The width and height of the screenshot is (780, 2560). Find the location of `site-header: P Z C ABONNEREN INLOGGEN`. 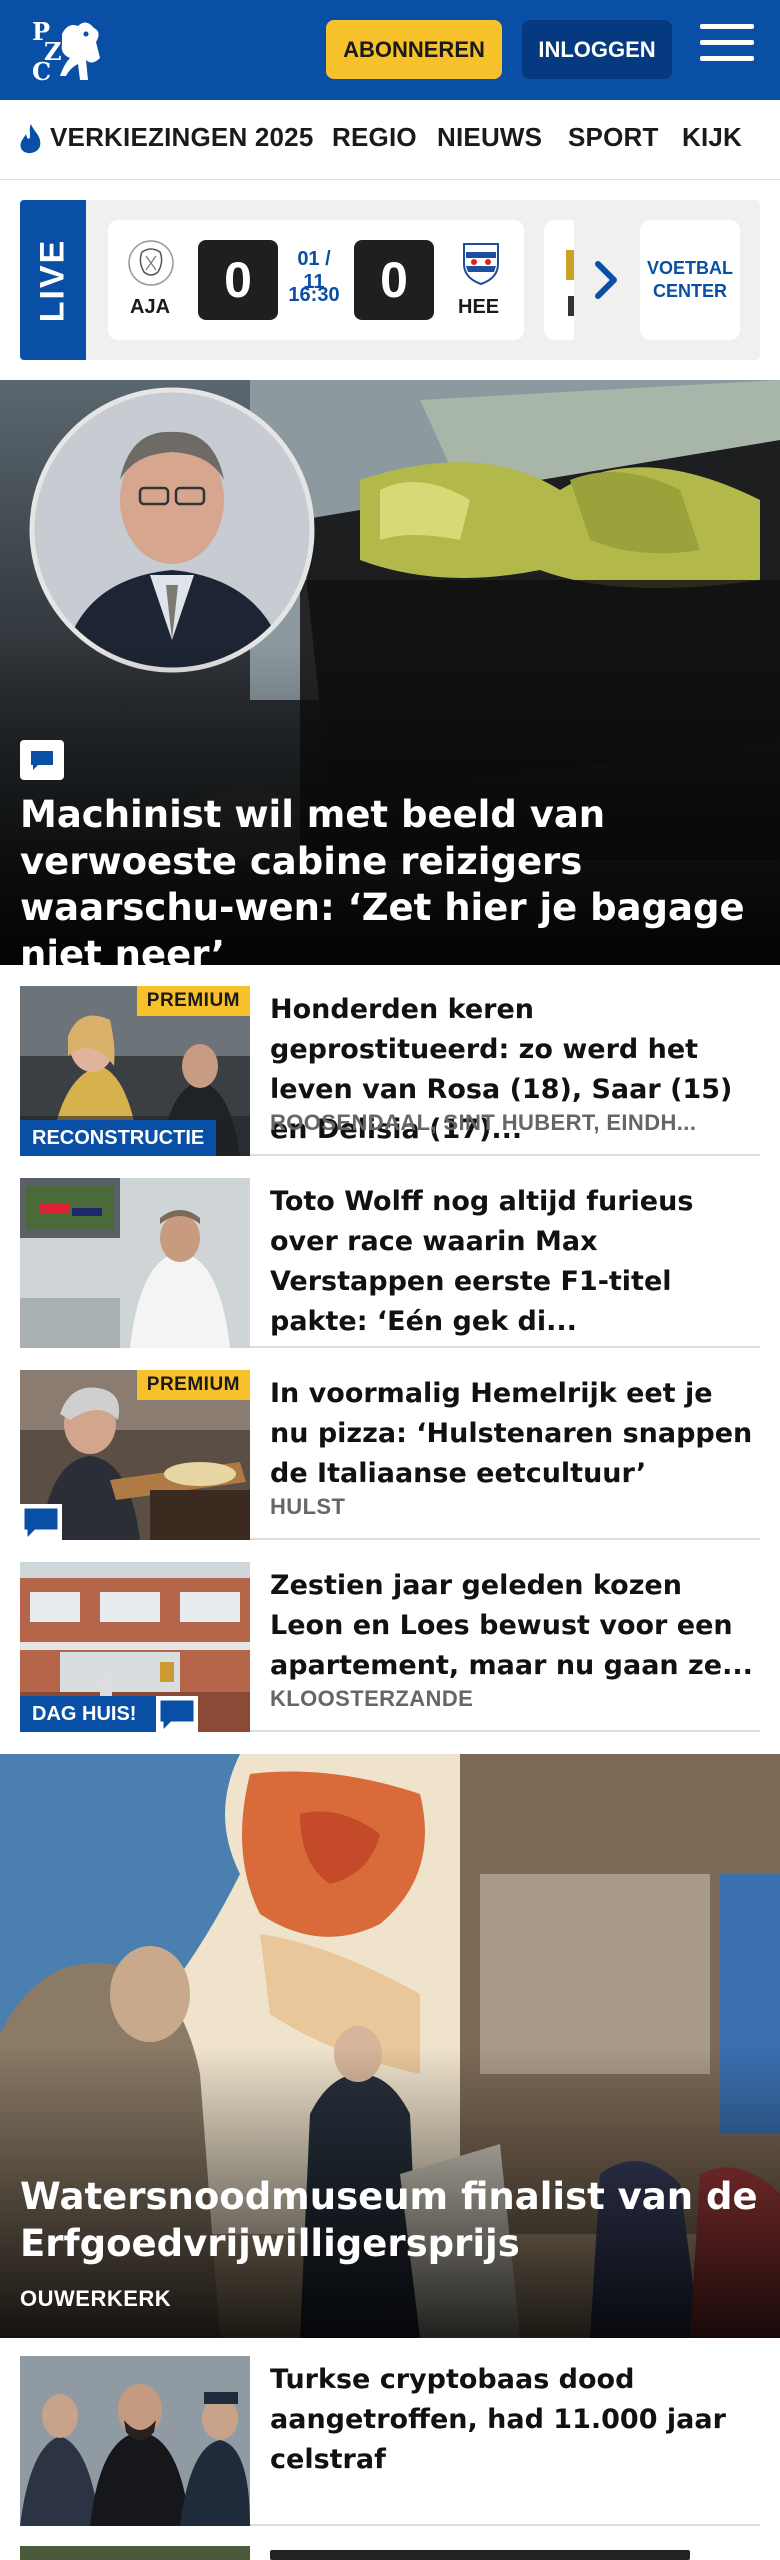

site-header: P Z C ABONNEREN INLOGGEN is located at coordinates (390, 50).